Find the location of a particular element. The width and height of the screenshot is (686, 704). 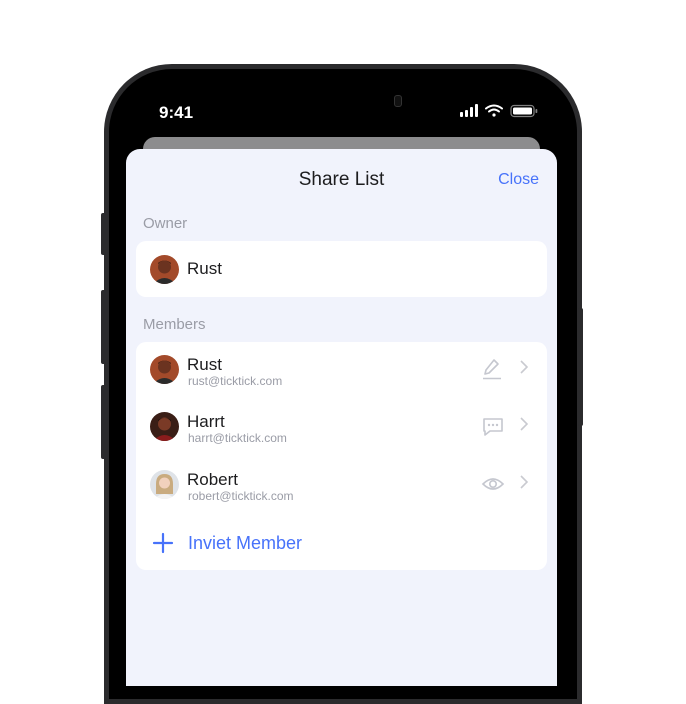

sheet-title: Share List is located at coordinates (341, 179).